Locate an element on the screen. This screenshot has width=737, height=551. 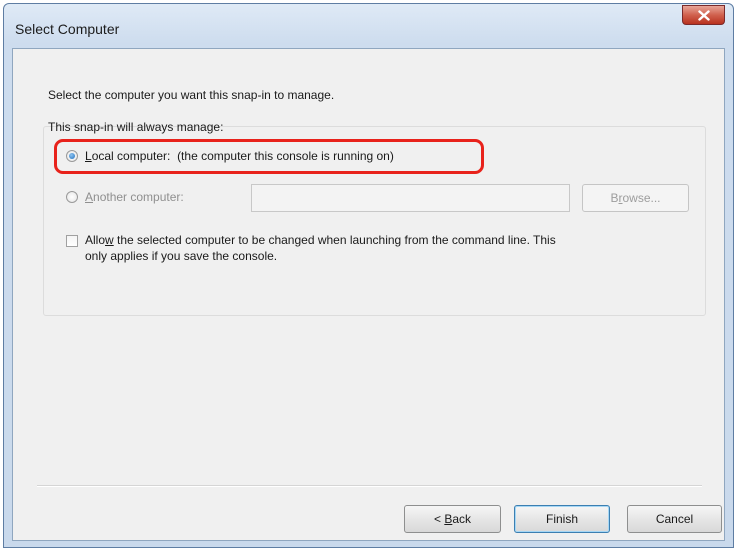
cancel-label: Cancel is located at coordinates (674, 519).